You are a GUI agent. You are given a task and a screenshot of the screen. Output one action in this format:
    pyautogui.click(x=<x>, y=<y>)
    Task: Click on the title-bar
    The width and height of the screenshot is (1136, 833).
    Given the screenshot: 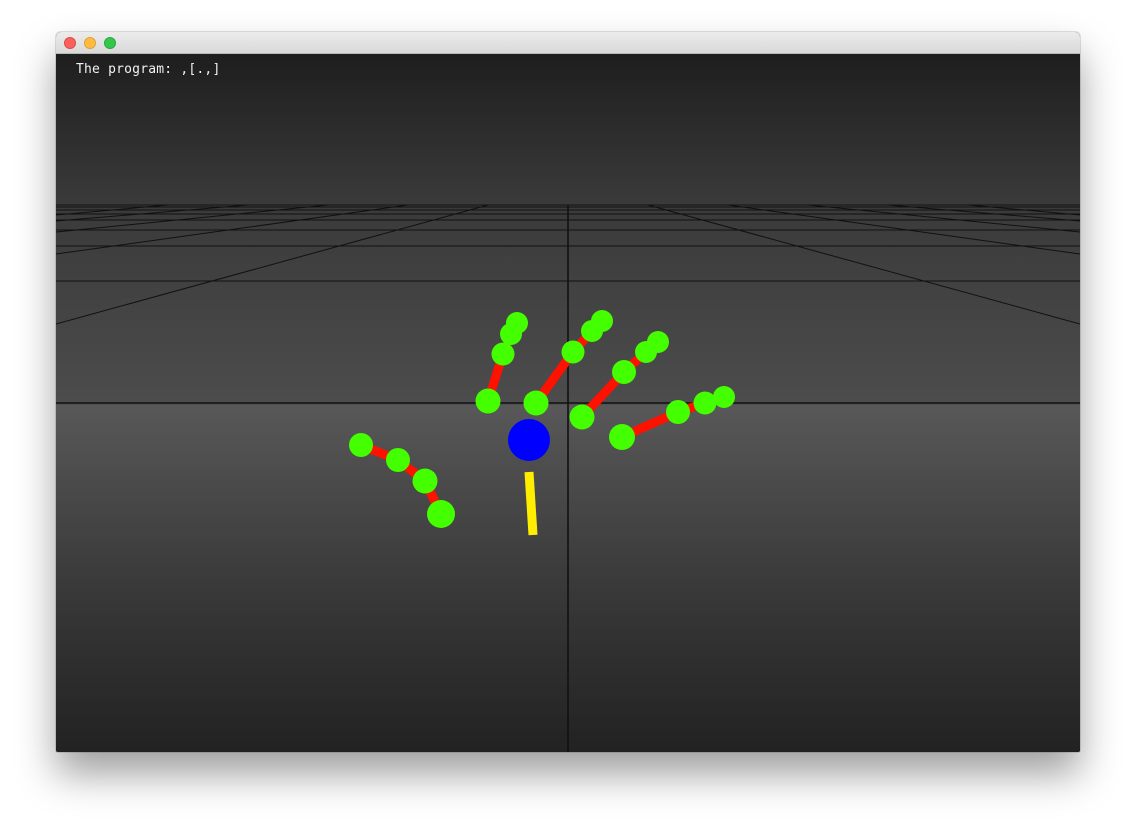 What is the action you would take?
    pyautogui.click(x=568, y=43)
    